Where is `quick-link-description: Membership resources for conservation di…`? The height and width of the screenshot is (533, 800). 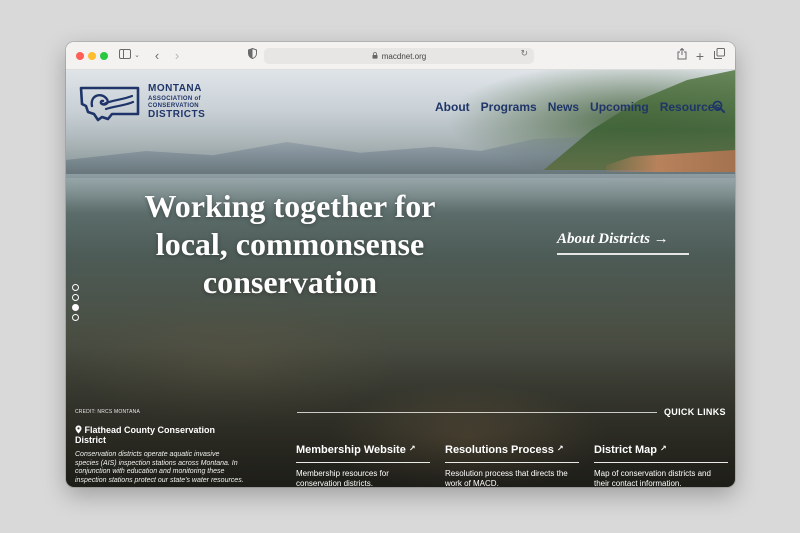
quick-link-description: Membership resources for conservation di… is located at coordinates (342, 478).